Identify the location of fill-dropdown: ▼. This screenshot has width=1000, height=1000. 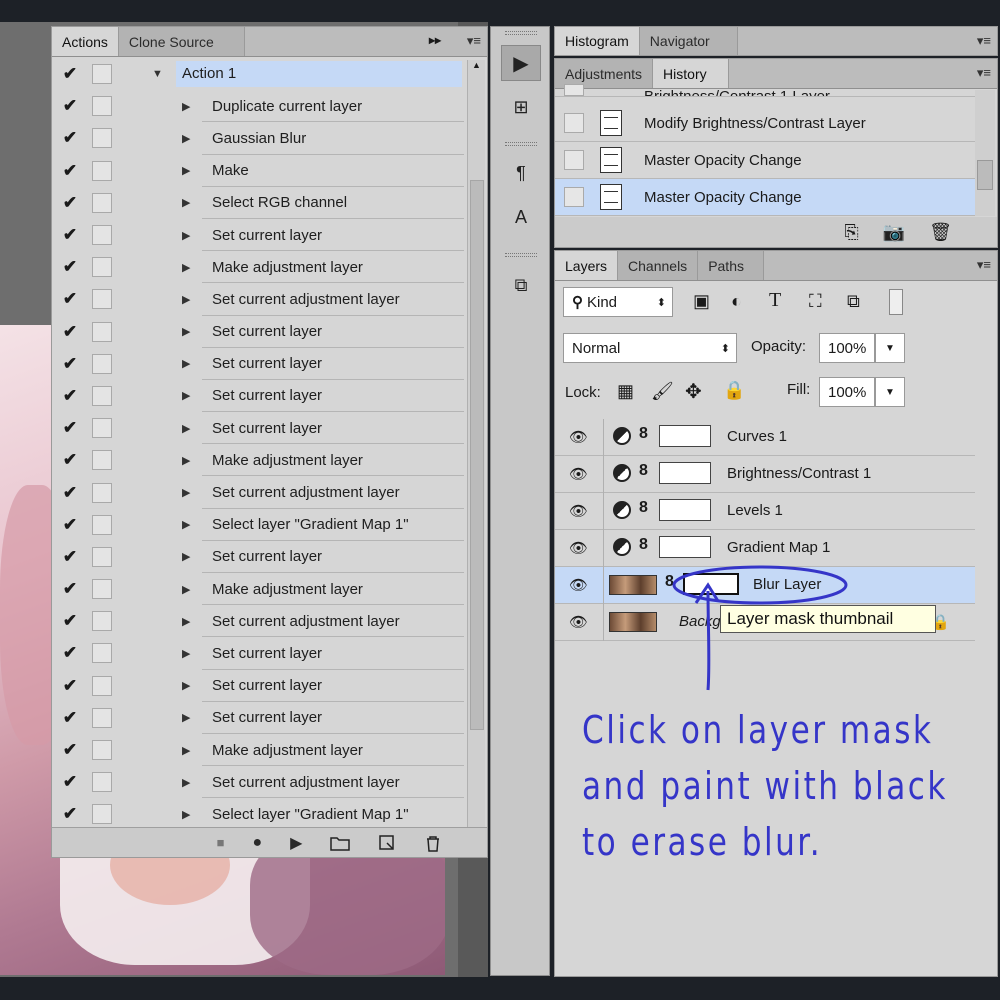
(890, 392).